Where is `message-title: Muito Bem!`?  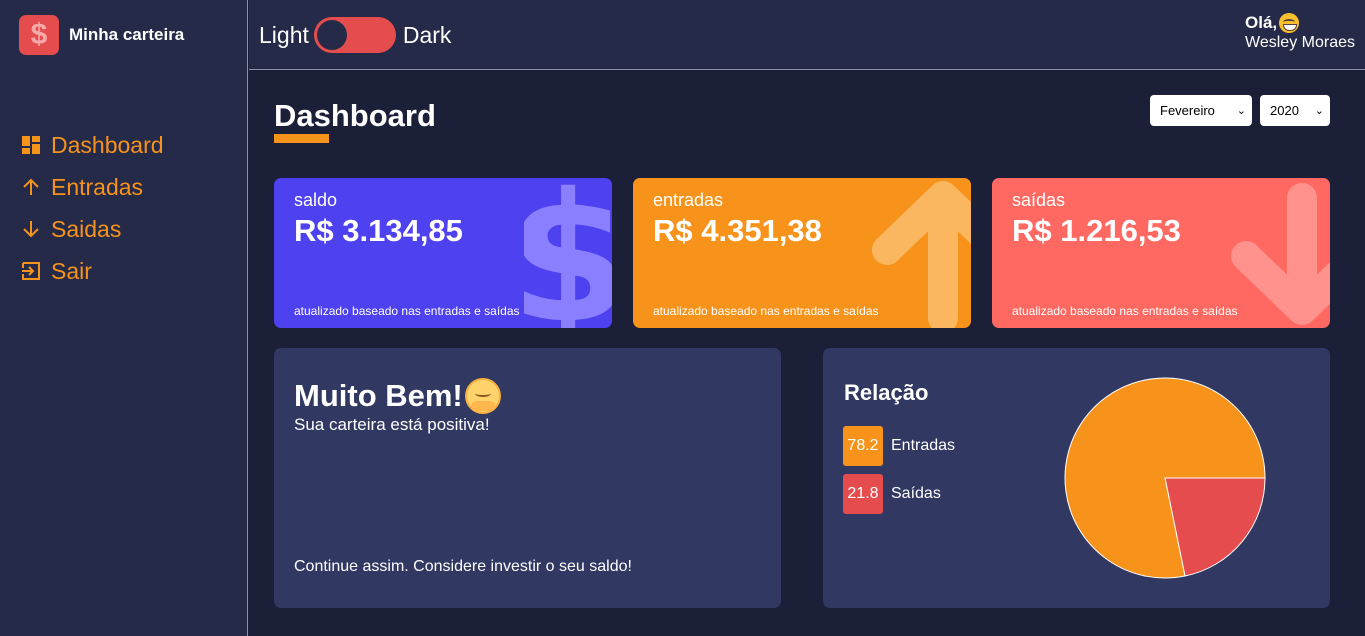
message-title: Muito Bem! is located at coordinates (527, 396).